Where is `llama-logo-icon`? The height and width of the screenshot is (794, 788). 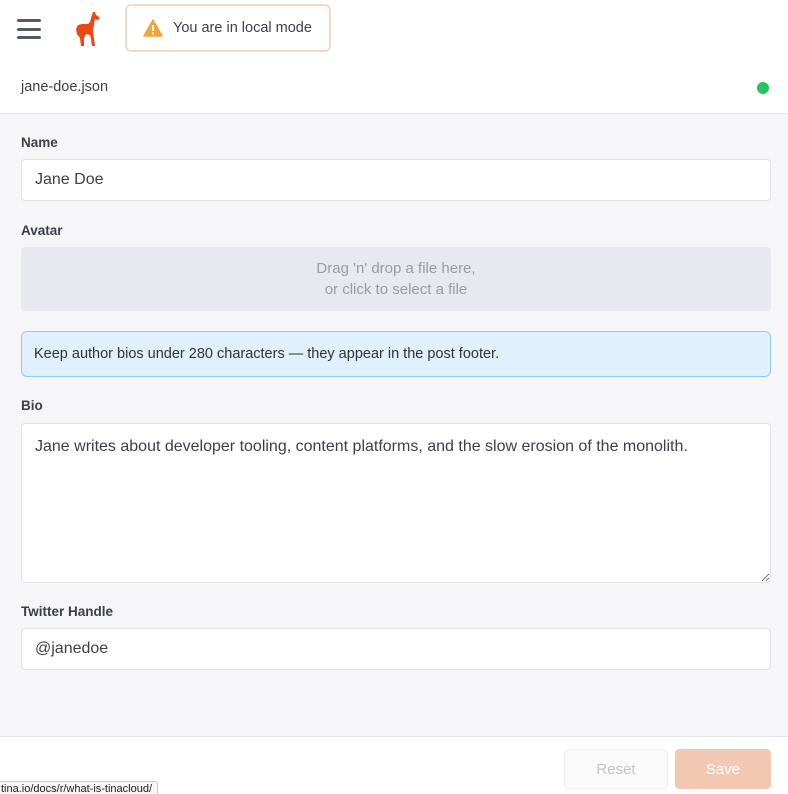 llama-logo-icon is located at coordinates (88, 29).